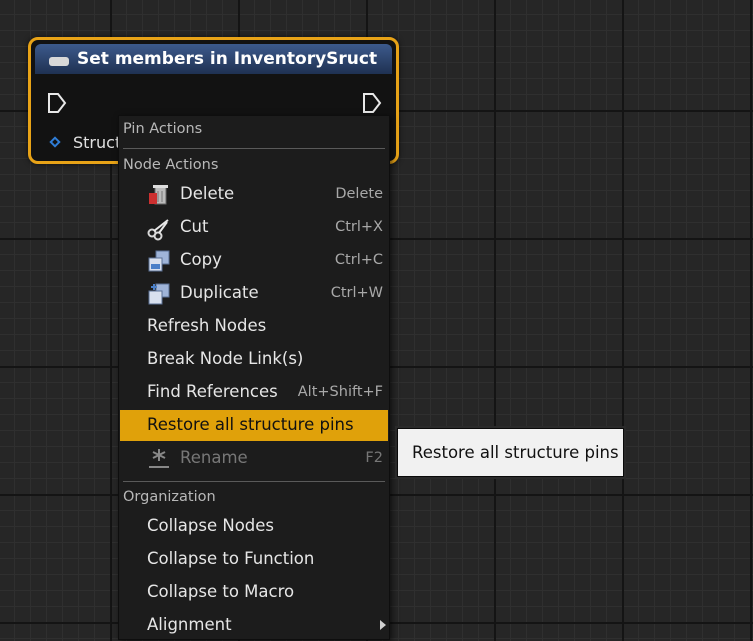  I want to click on rename-icon, so click(159, 458).